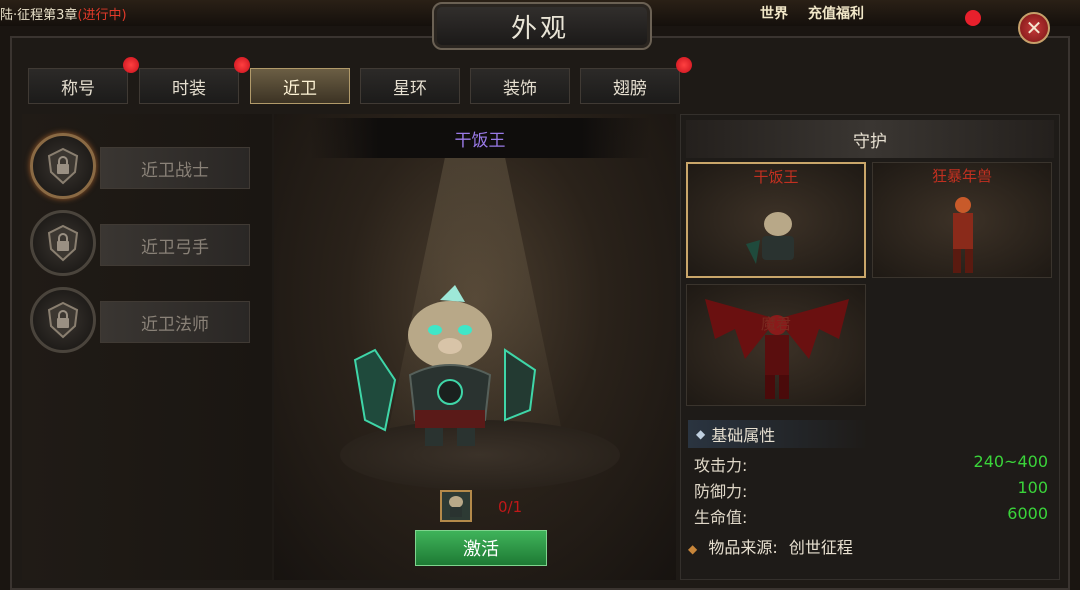 This screenshot has width=1080, height=590. I want to click on quest-tracker: 陆·征程第3章(进行中), so click(63, 13).